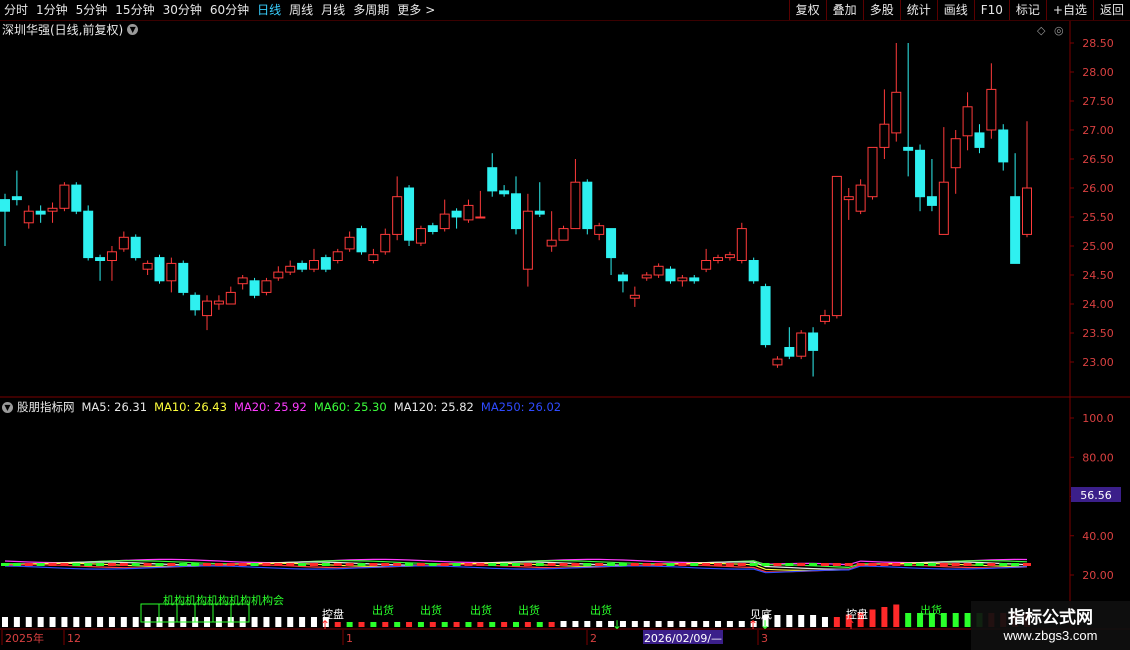 The width and height of the screenshot is (1130, 650). What do you see at coordinates (269, 10) in the screenshot?
I see `period-tab-6: 日线` at bounding box center [269, 10].